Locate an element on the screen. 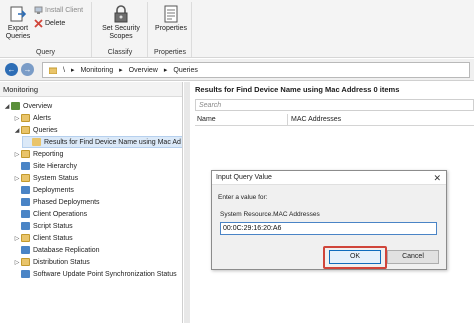 The width and height of the screenshot is (474, 323). tree-item: ▷ System Status is located at coordinates (46, 178).